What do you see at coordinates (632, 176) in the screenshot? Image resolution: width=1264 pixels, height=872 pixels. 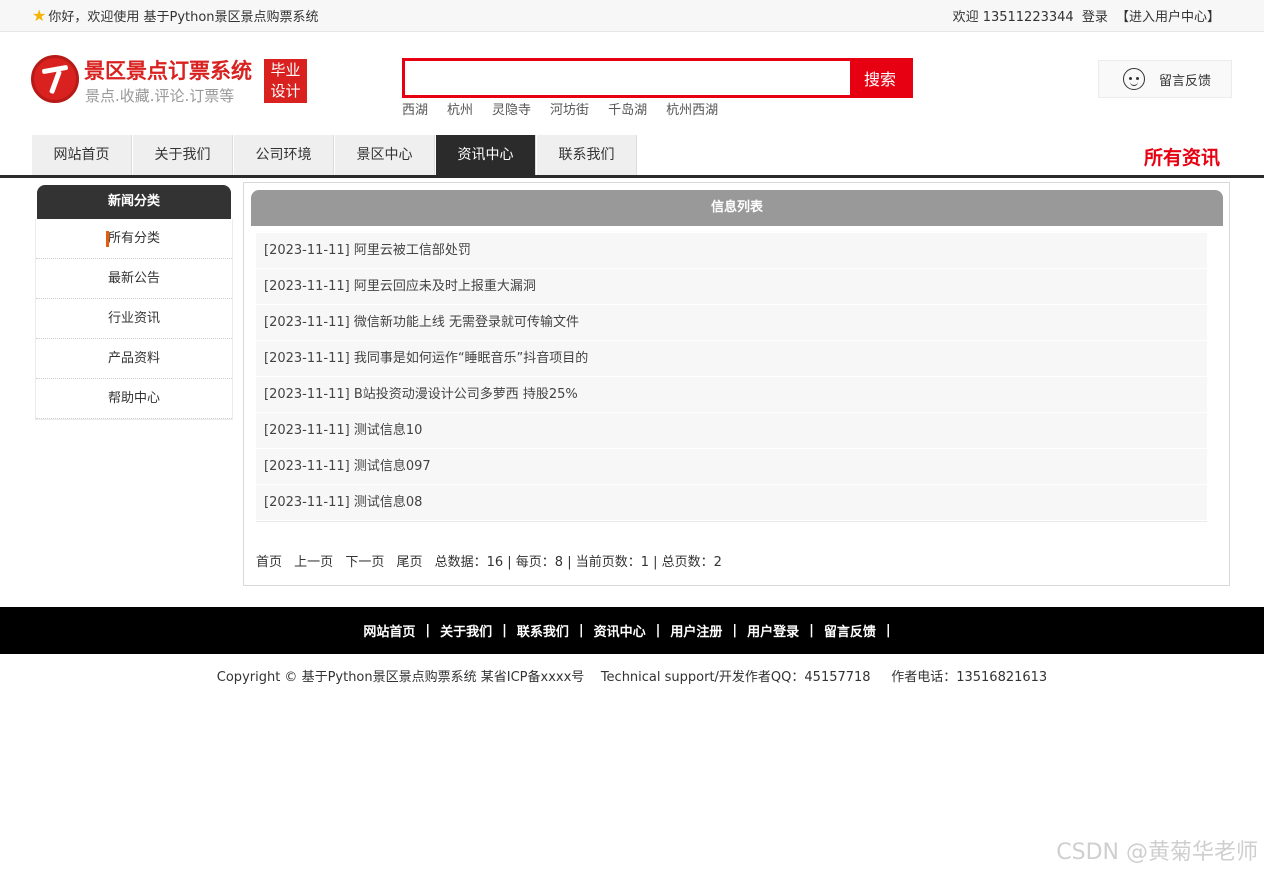 I see `nav-divider` at bounding box center [632, 176].